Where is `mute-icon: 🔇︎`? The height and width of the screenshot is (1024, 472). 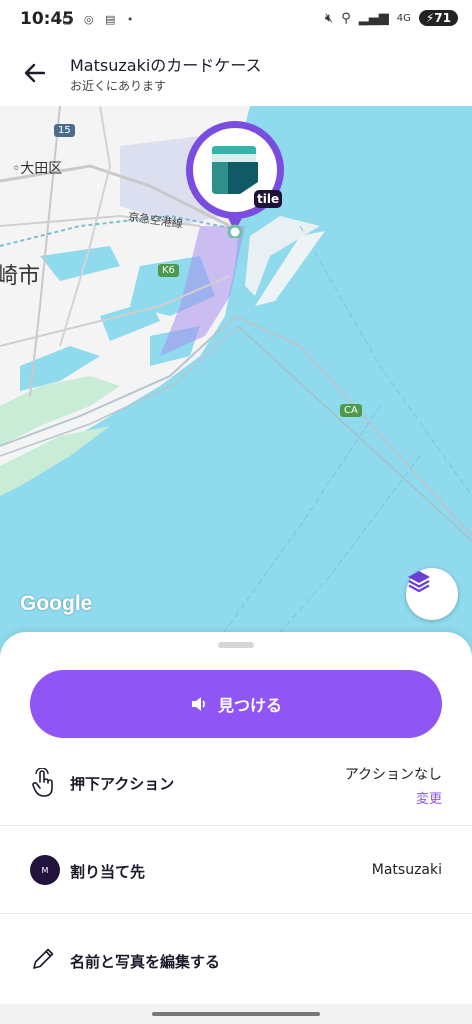
mute-icon: 🔇︎ is located at coordinates (329, 18).